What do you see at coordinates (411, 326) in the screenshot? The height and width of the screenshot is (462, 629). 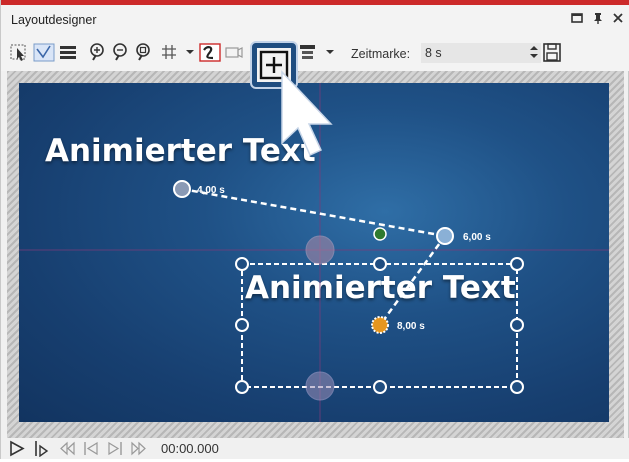 I see `keyframe-label-8s: 8,00 s` at bounding box center [411, 326].